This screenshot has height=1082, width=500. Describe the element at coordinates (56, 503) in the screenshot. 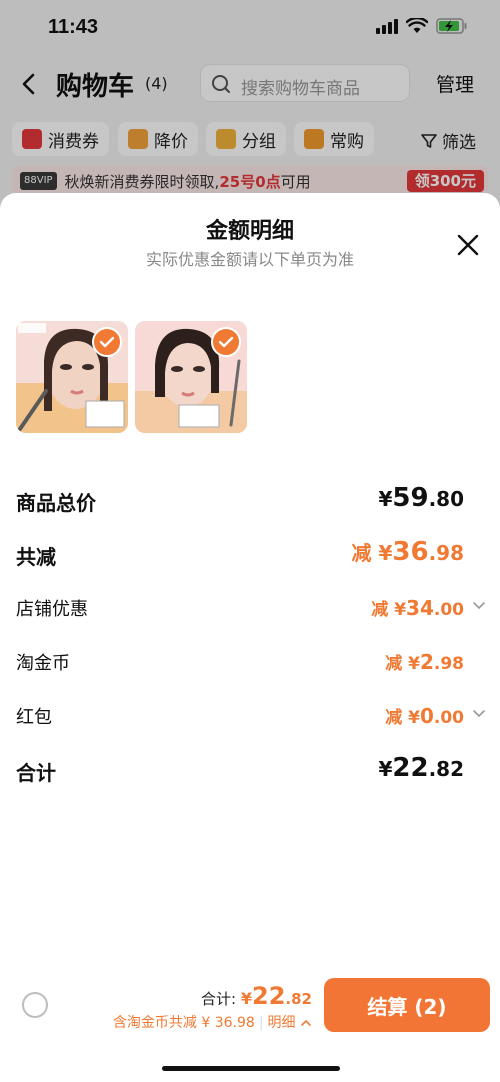

I see `row-label: 商品总价` at that location.